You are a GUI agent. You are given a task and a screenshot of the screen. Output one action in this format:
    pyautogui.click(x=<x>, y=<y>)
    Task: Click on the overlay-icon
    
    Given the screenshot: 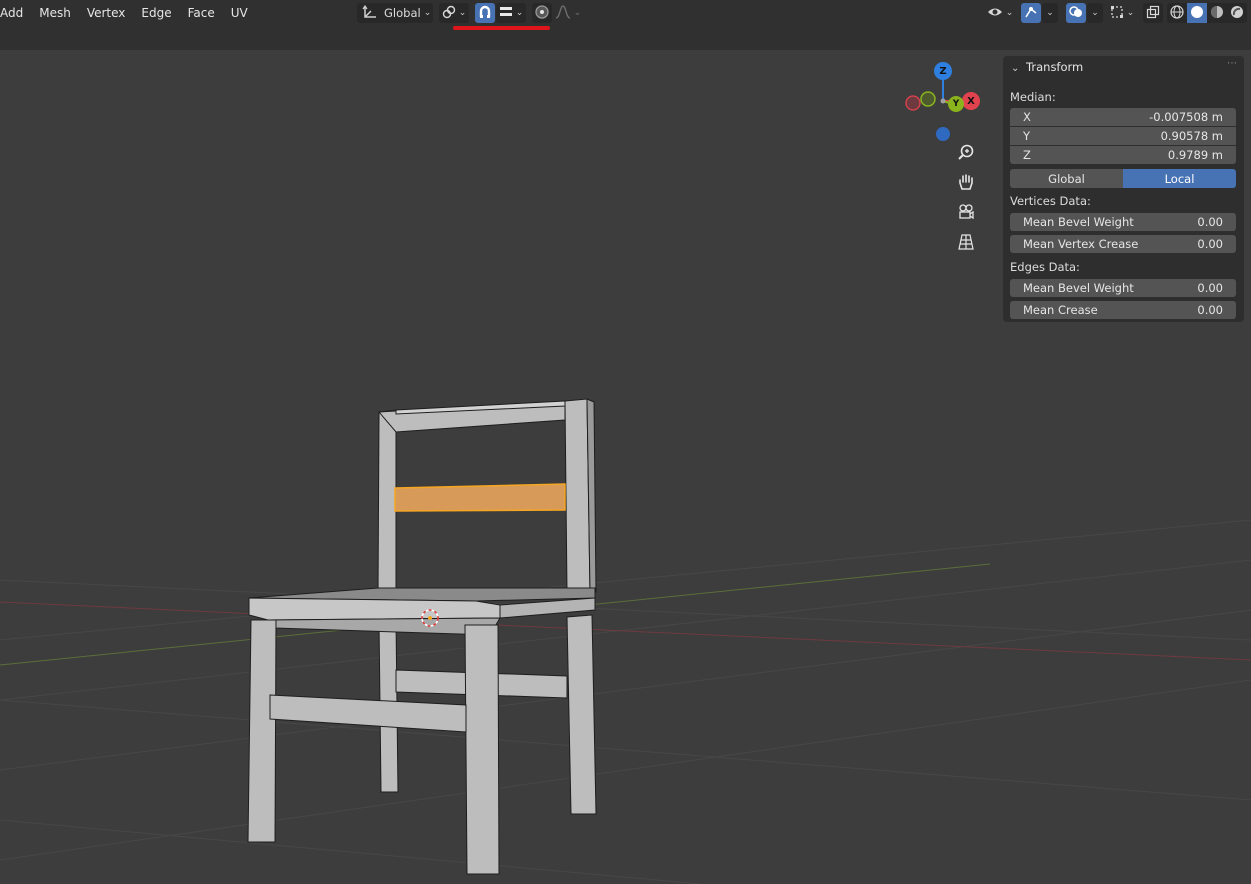 What is the action you would take?
    pyautogui.click(x=1076, y=13)
    